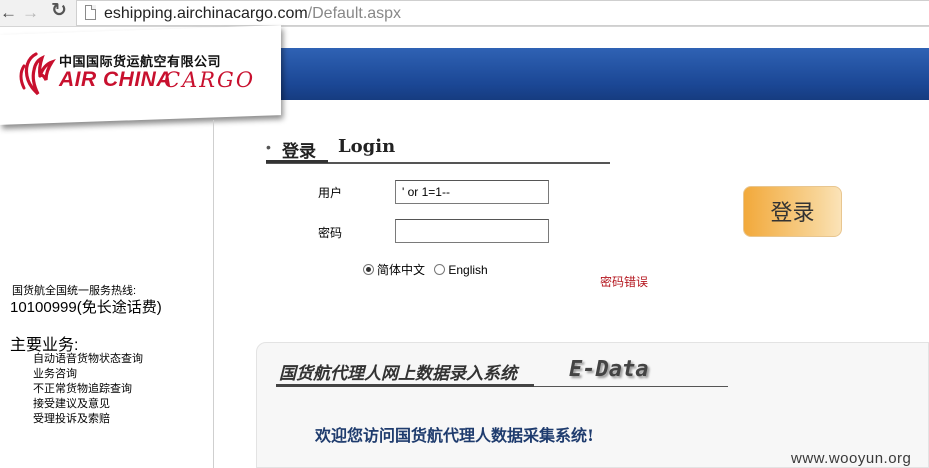 This screenshot has width=929, height=468. What do you see at coordinates (792, 211) in the screenshot?
I see `login-button: 登录` at bounding box center [792, 211].